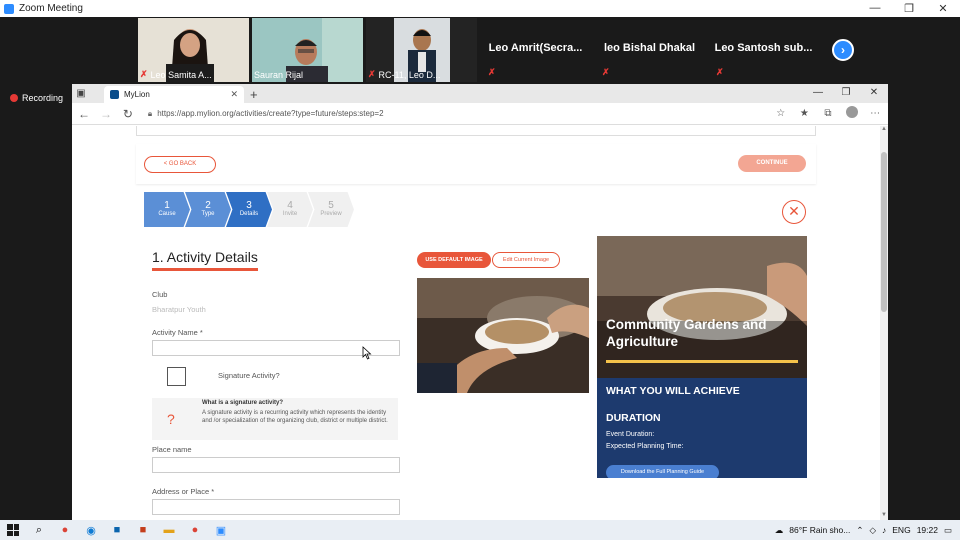  What do you see at coordinates (180, 164) in the screenshot?
I see `go-back-button: < GO BACK` at bounding box center [180, 164].